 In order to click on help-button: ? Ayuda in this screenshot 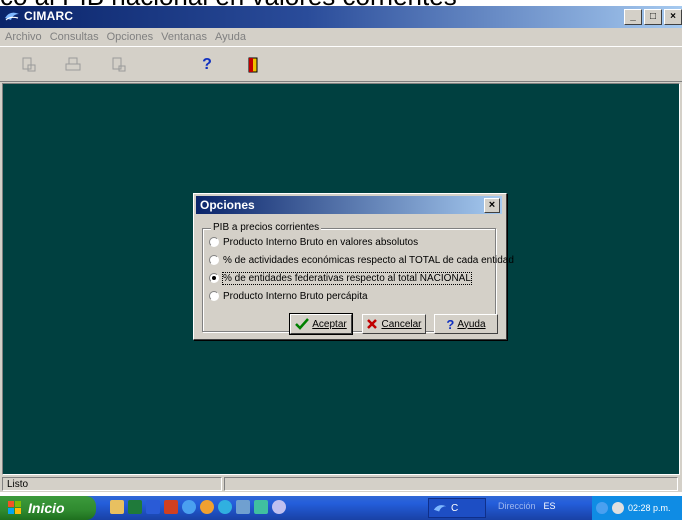, I will do `click(466, 324)`.